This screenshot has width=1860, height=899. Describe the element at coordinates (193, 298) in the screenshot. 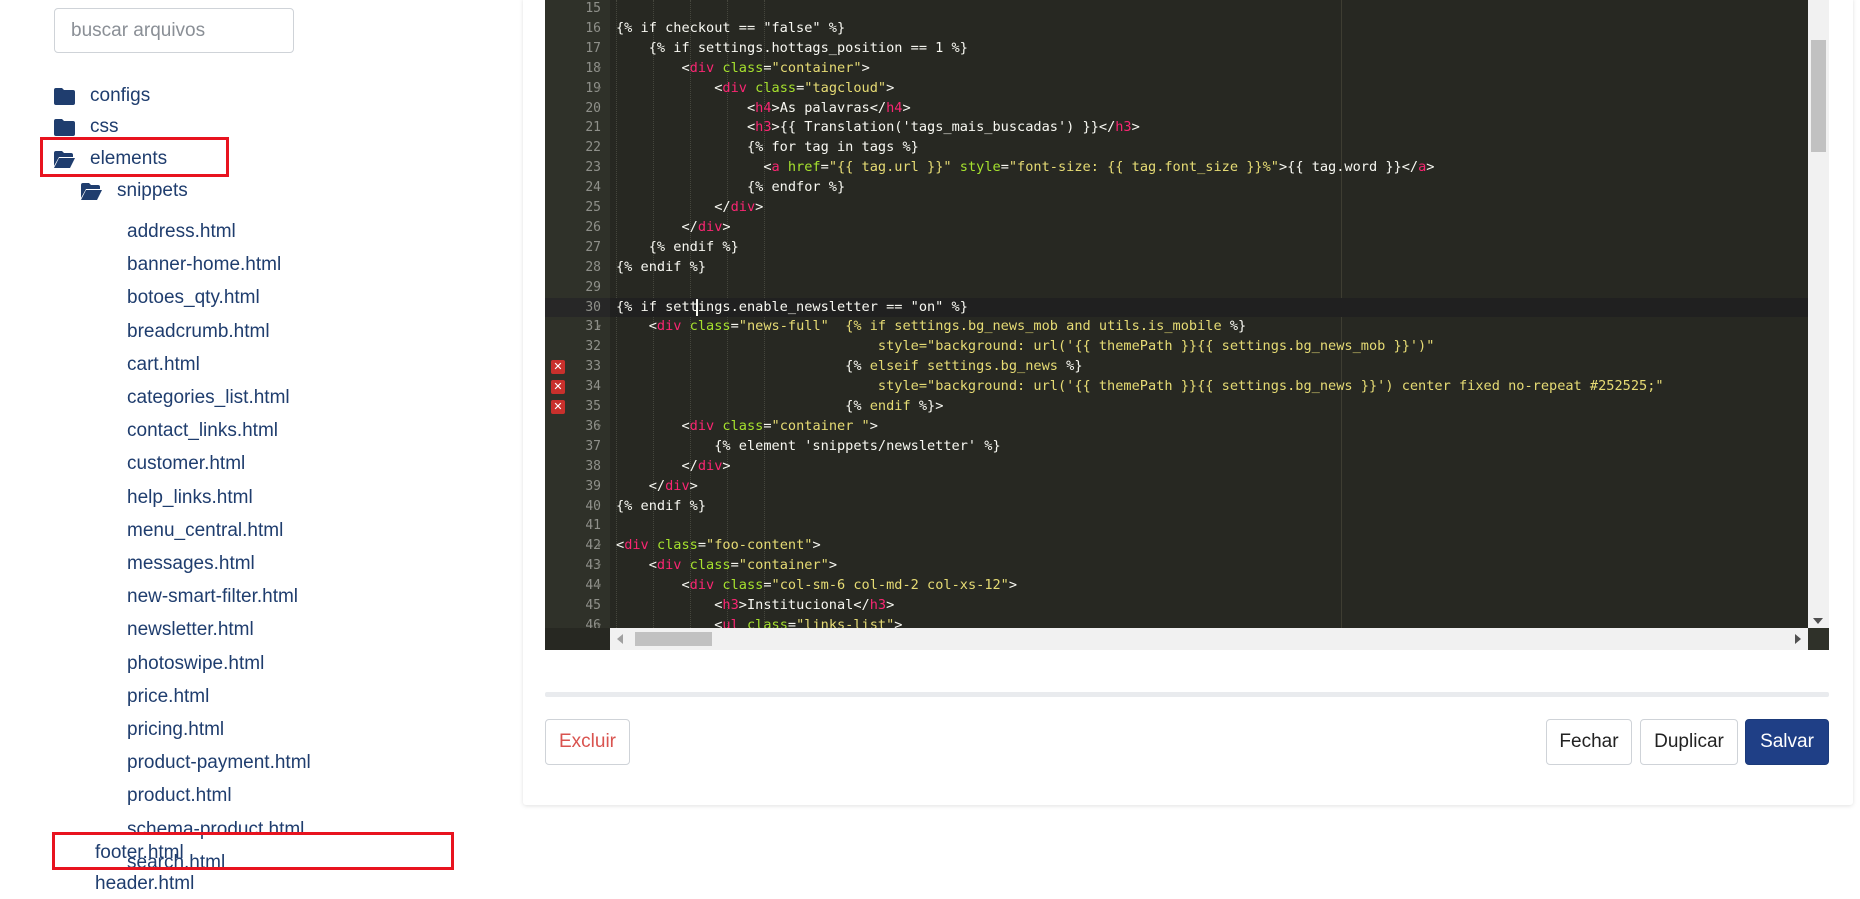

I see `file-item: botoes_qty.html` at that location.